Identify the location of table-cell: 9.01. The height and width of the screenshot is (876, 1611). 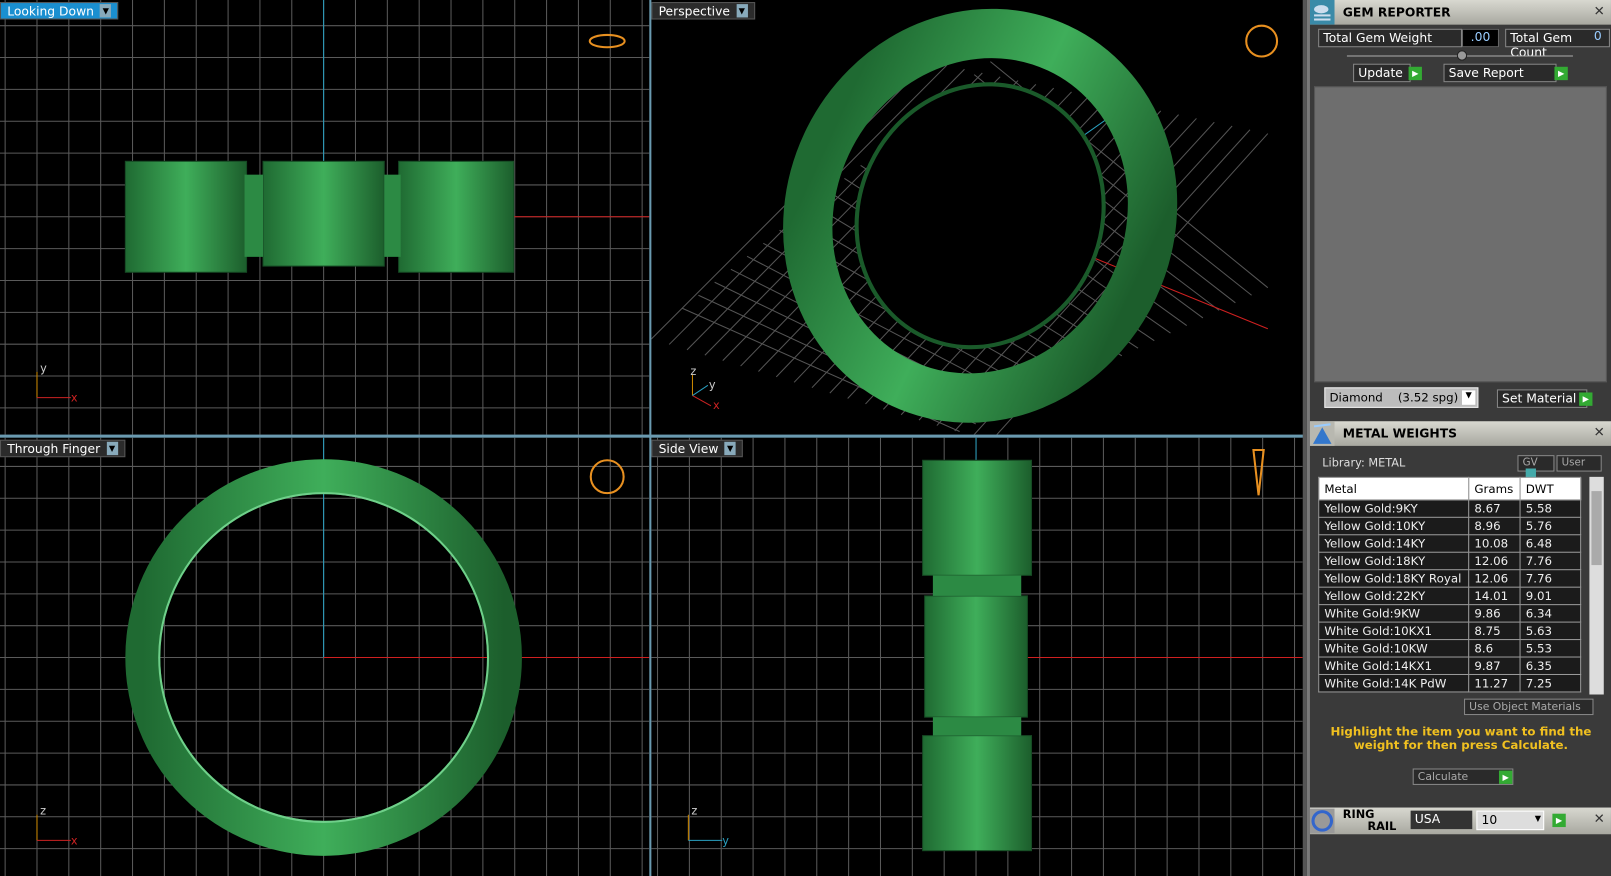
(1550, 596).